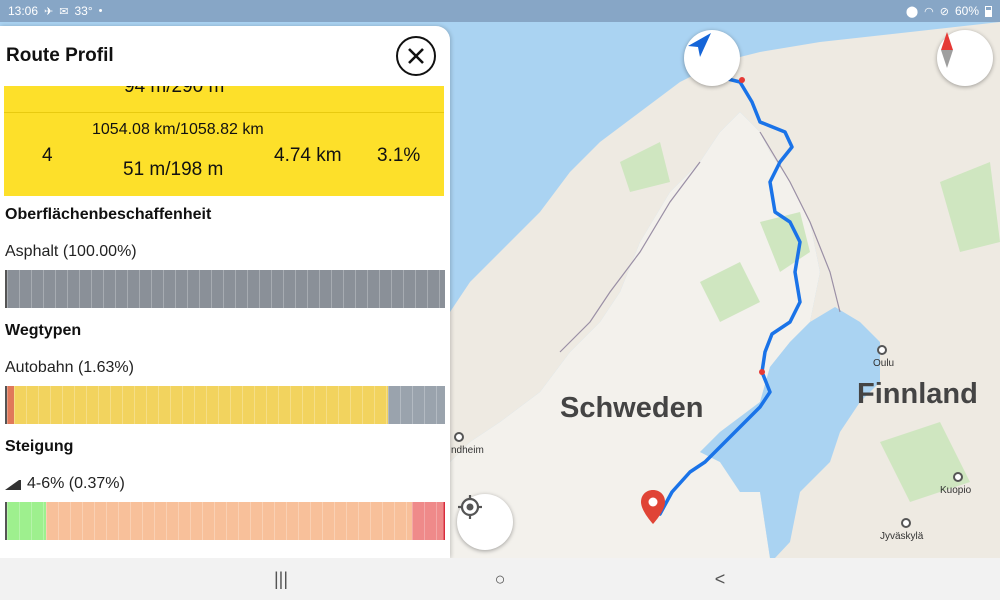 This screenshot has width=1000, height=600. Describe the element at coordinates (720, 579) in the screenshot. I see `back-button: <` at that location.